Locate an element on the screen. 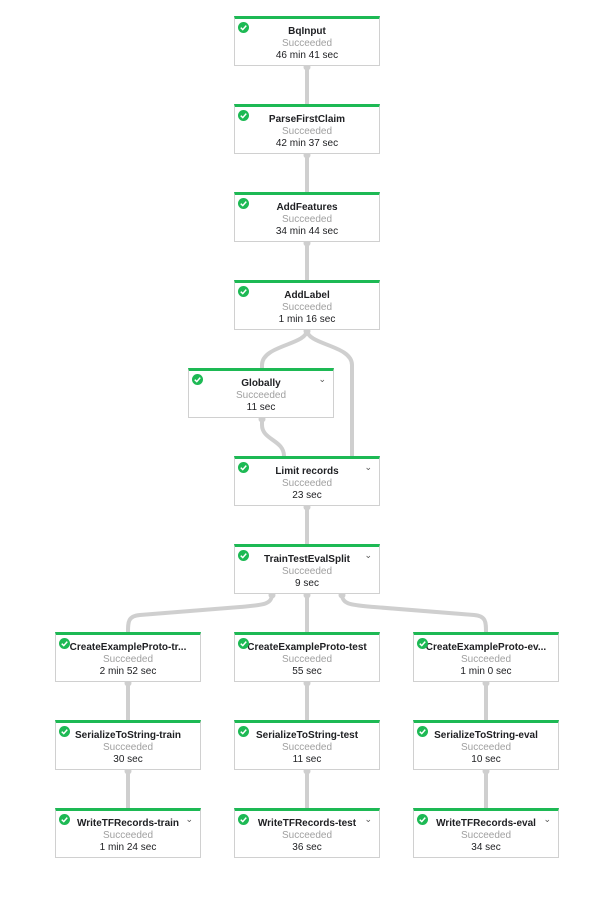  step-node-split: TrainTestEvalSplit Succeeded 9 sec ⌄ is located at coordinates (307, 569).